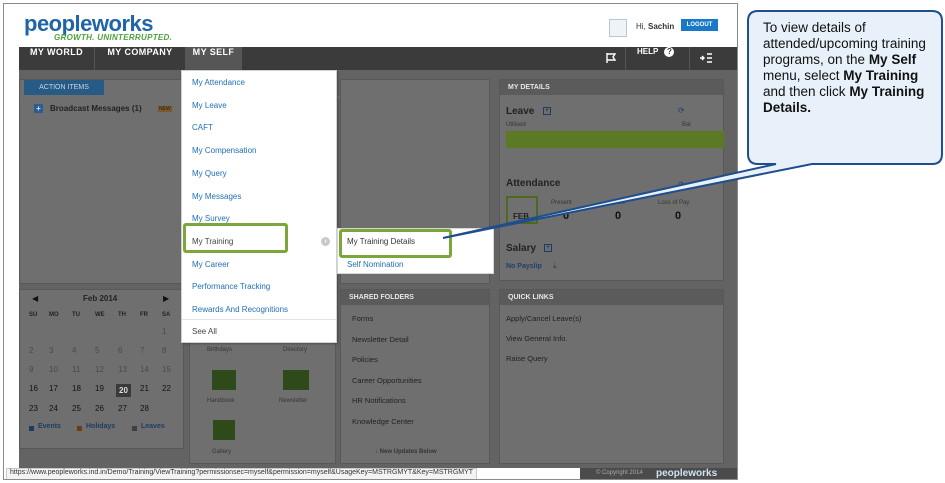  Describe the element at coordinates (209, 105) in the screenshot. I see `menu-item-my-leave: My Leave` at that location.